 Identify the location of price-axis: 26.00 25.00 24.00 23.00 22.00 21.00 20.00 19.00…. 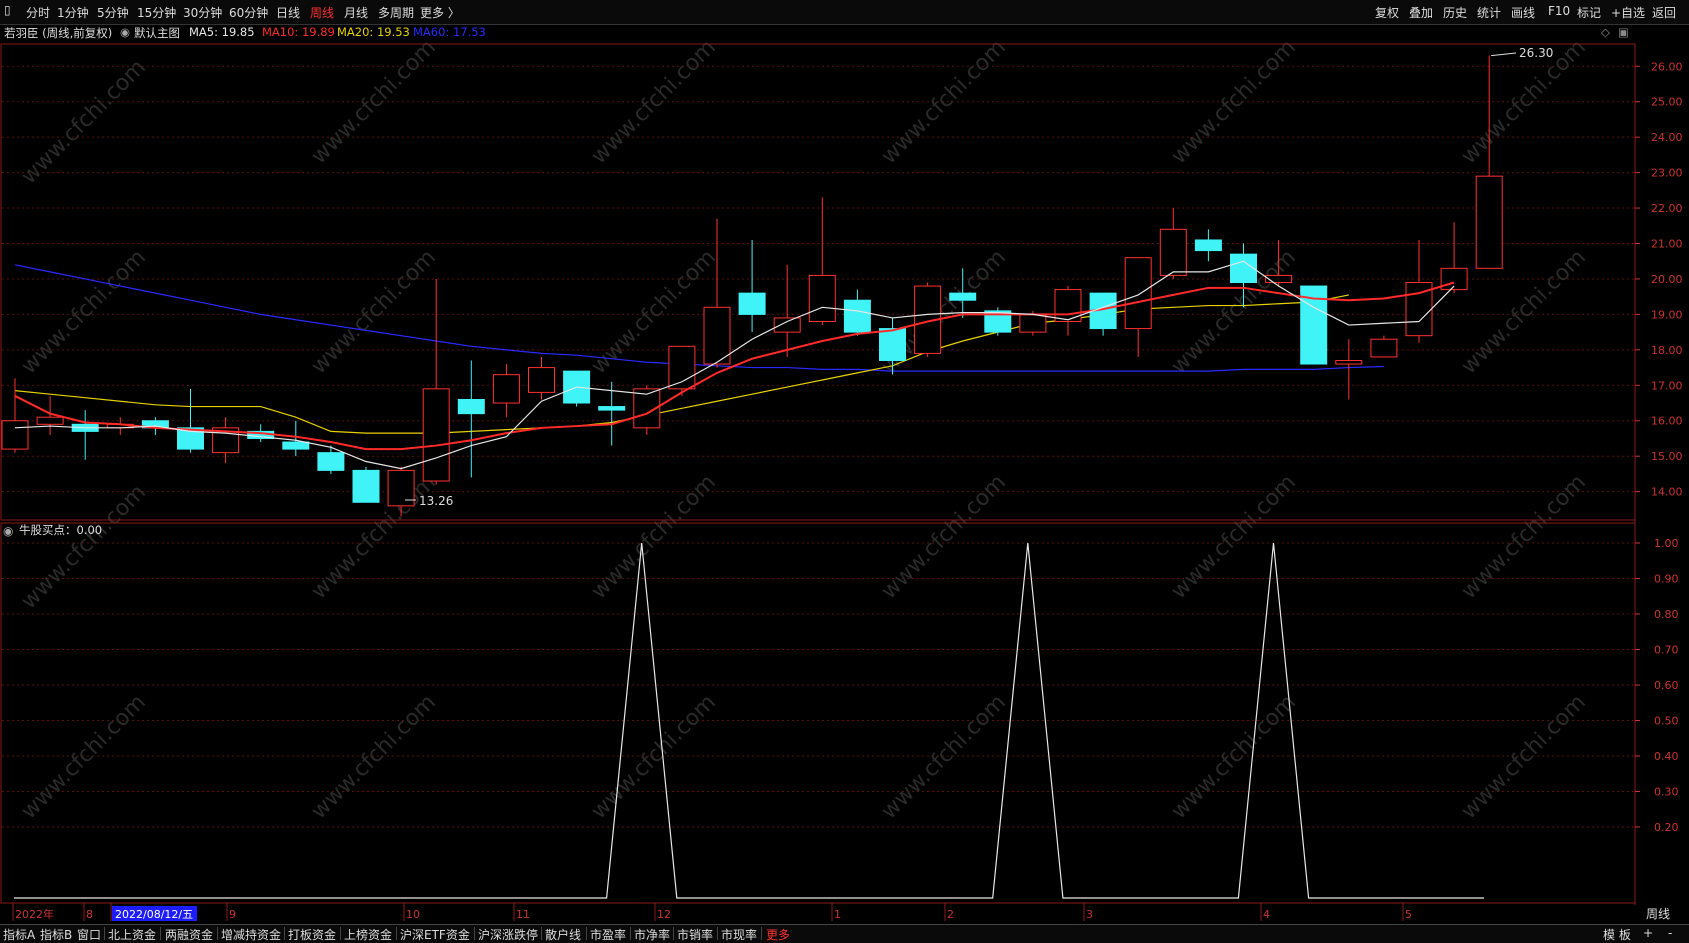
(1659, 447).